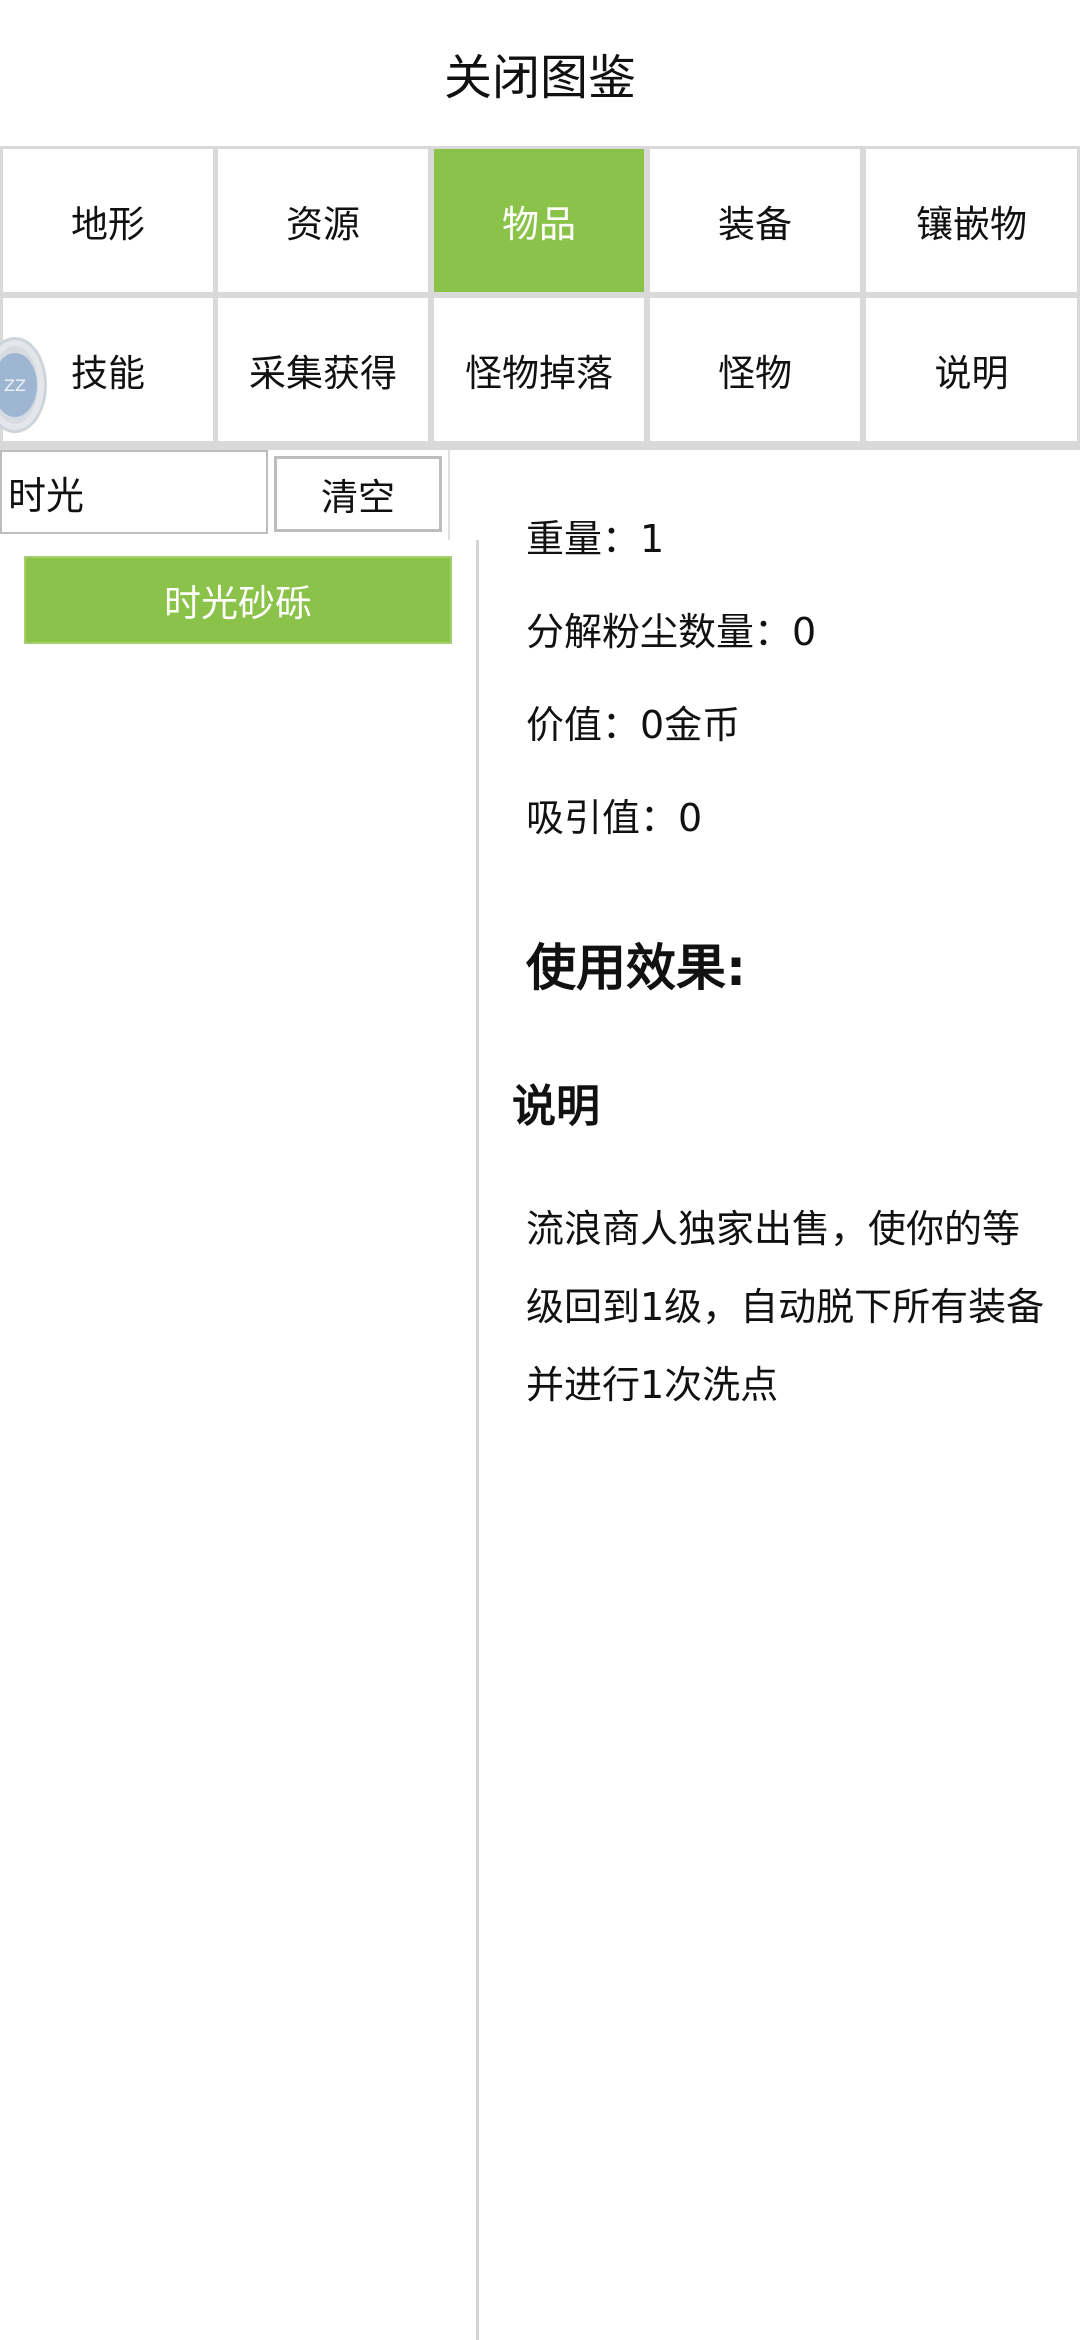  I want to click on price-value: 价值：0金币, so click(633, 725).